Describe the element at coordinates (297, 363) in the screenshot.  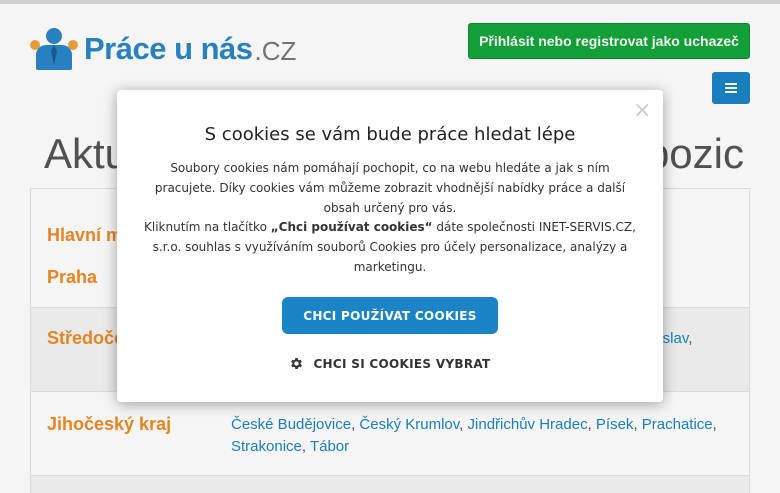
I see `gear-icon` at that location.